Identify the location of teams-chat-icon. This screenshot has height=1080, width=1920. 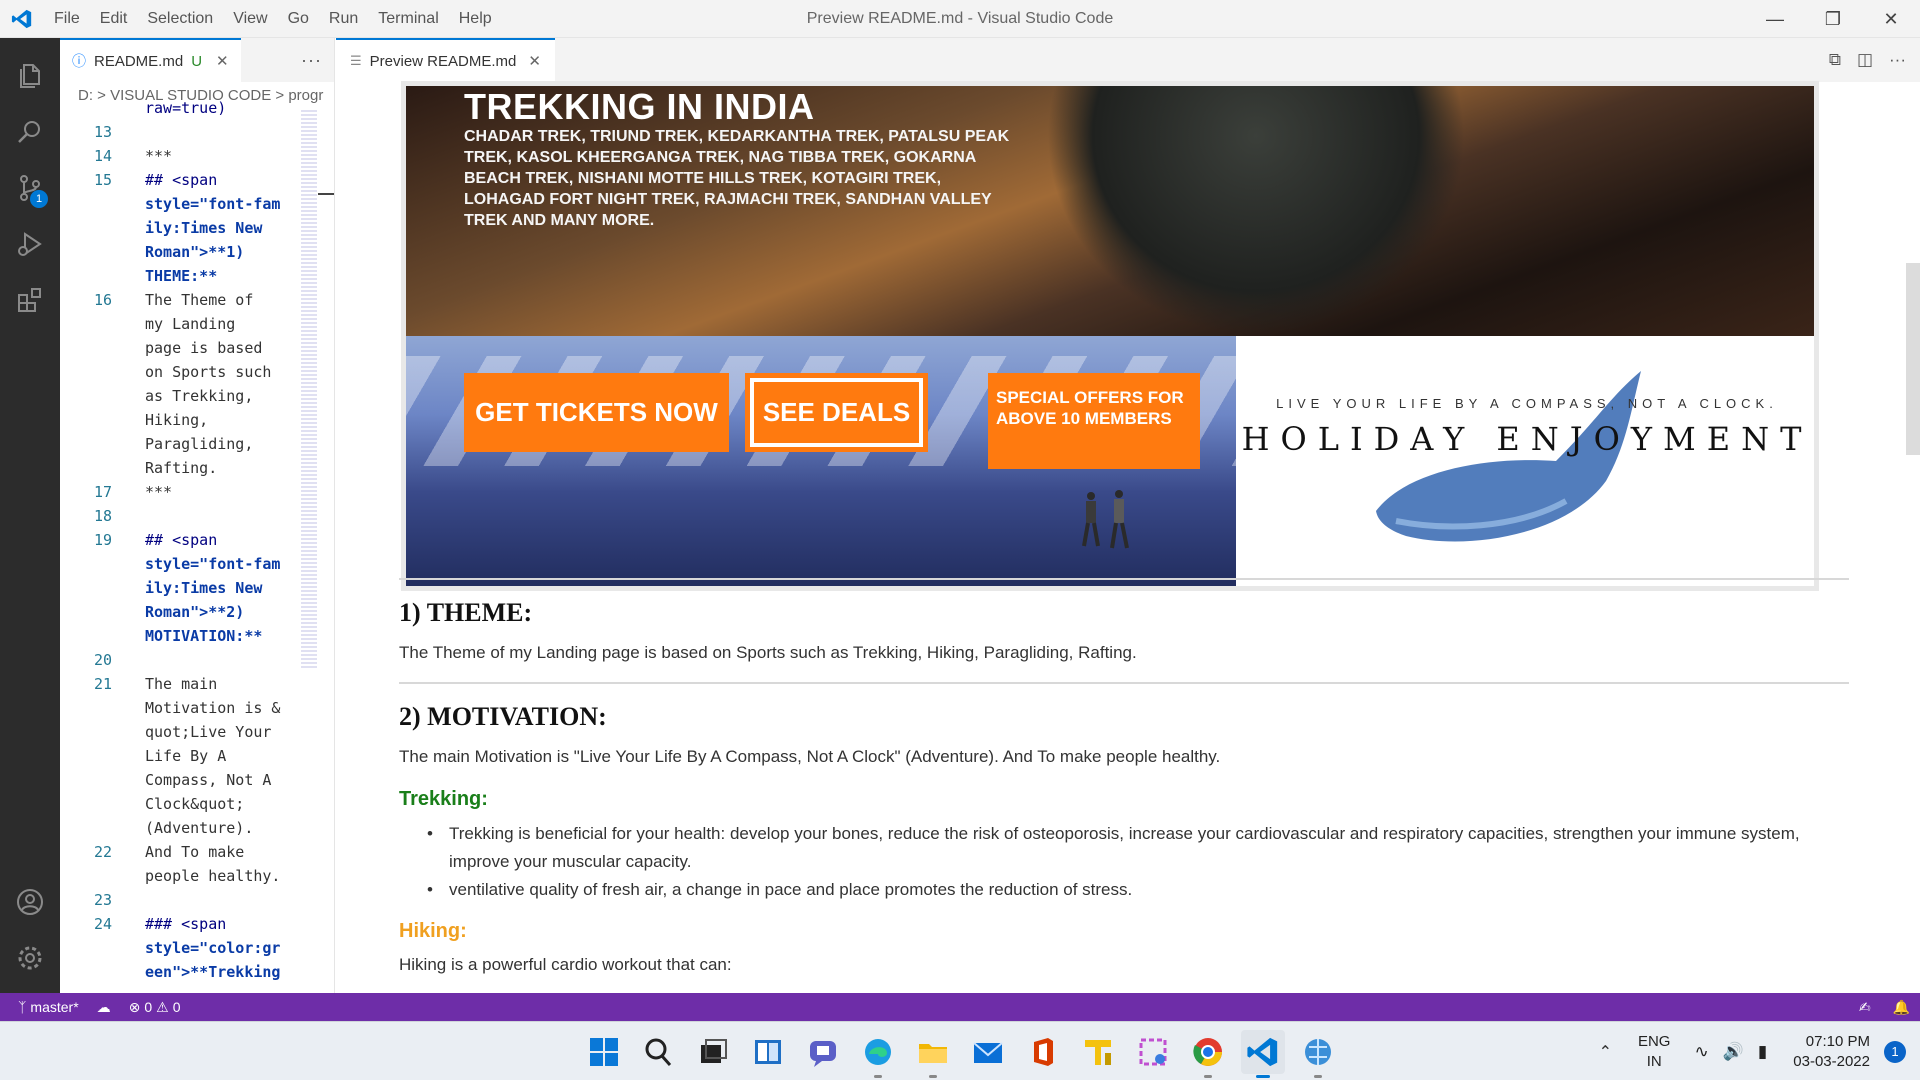
(823, 1052).